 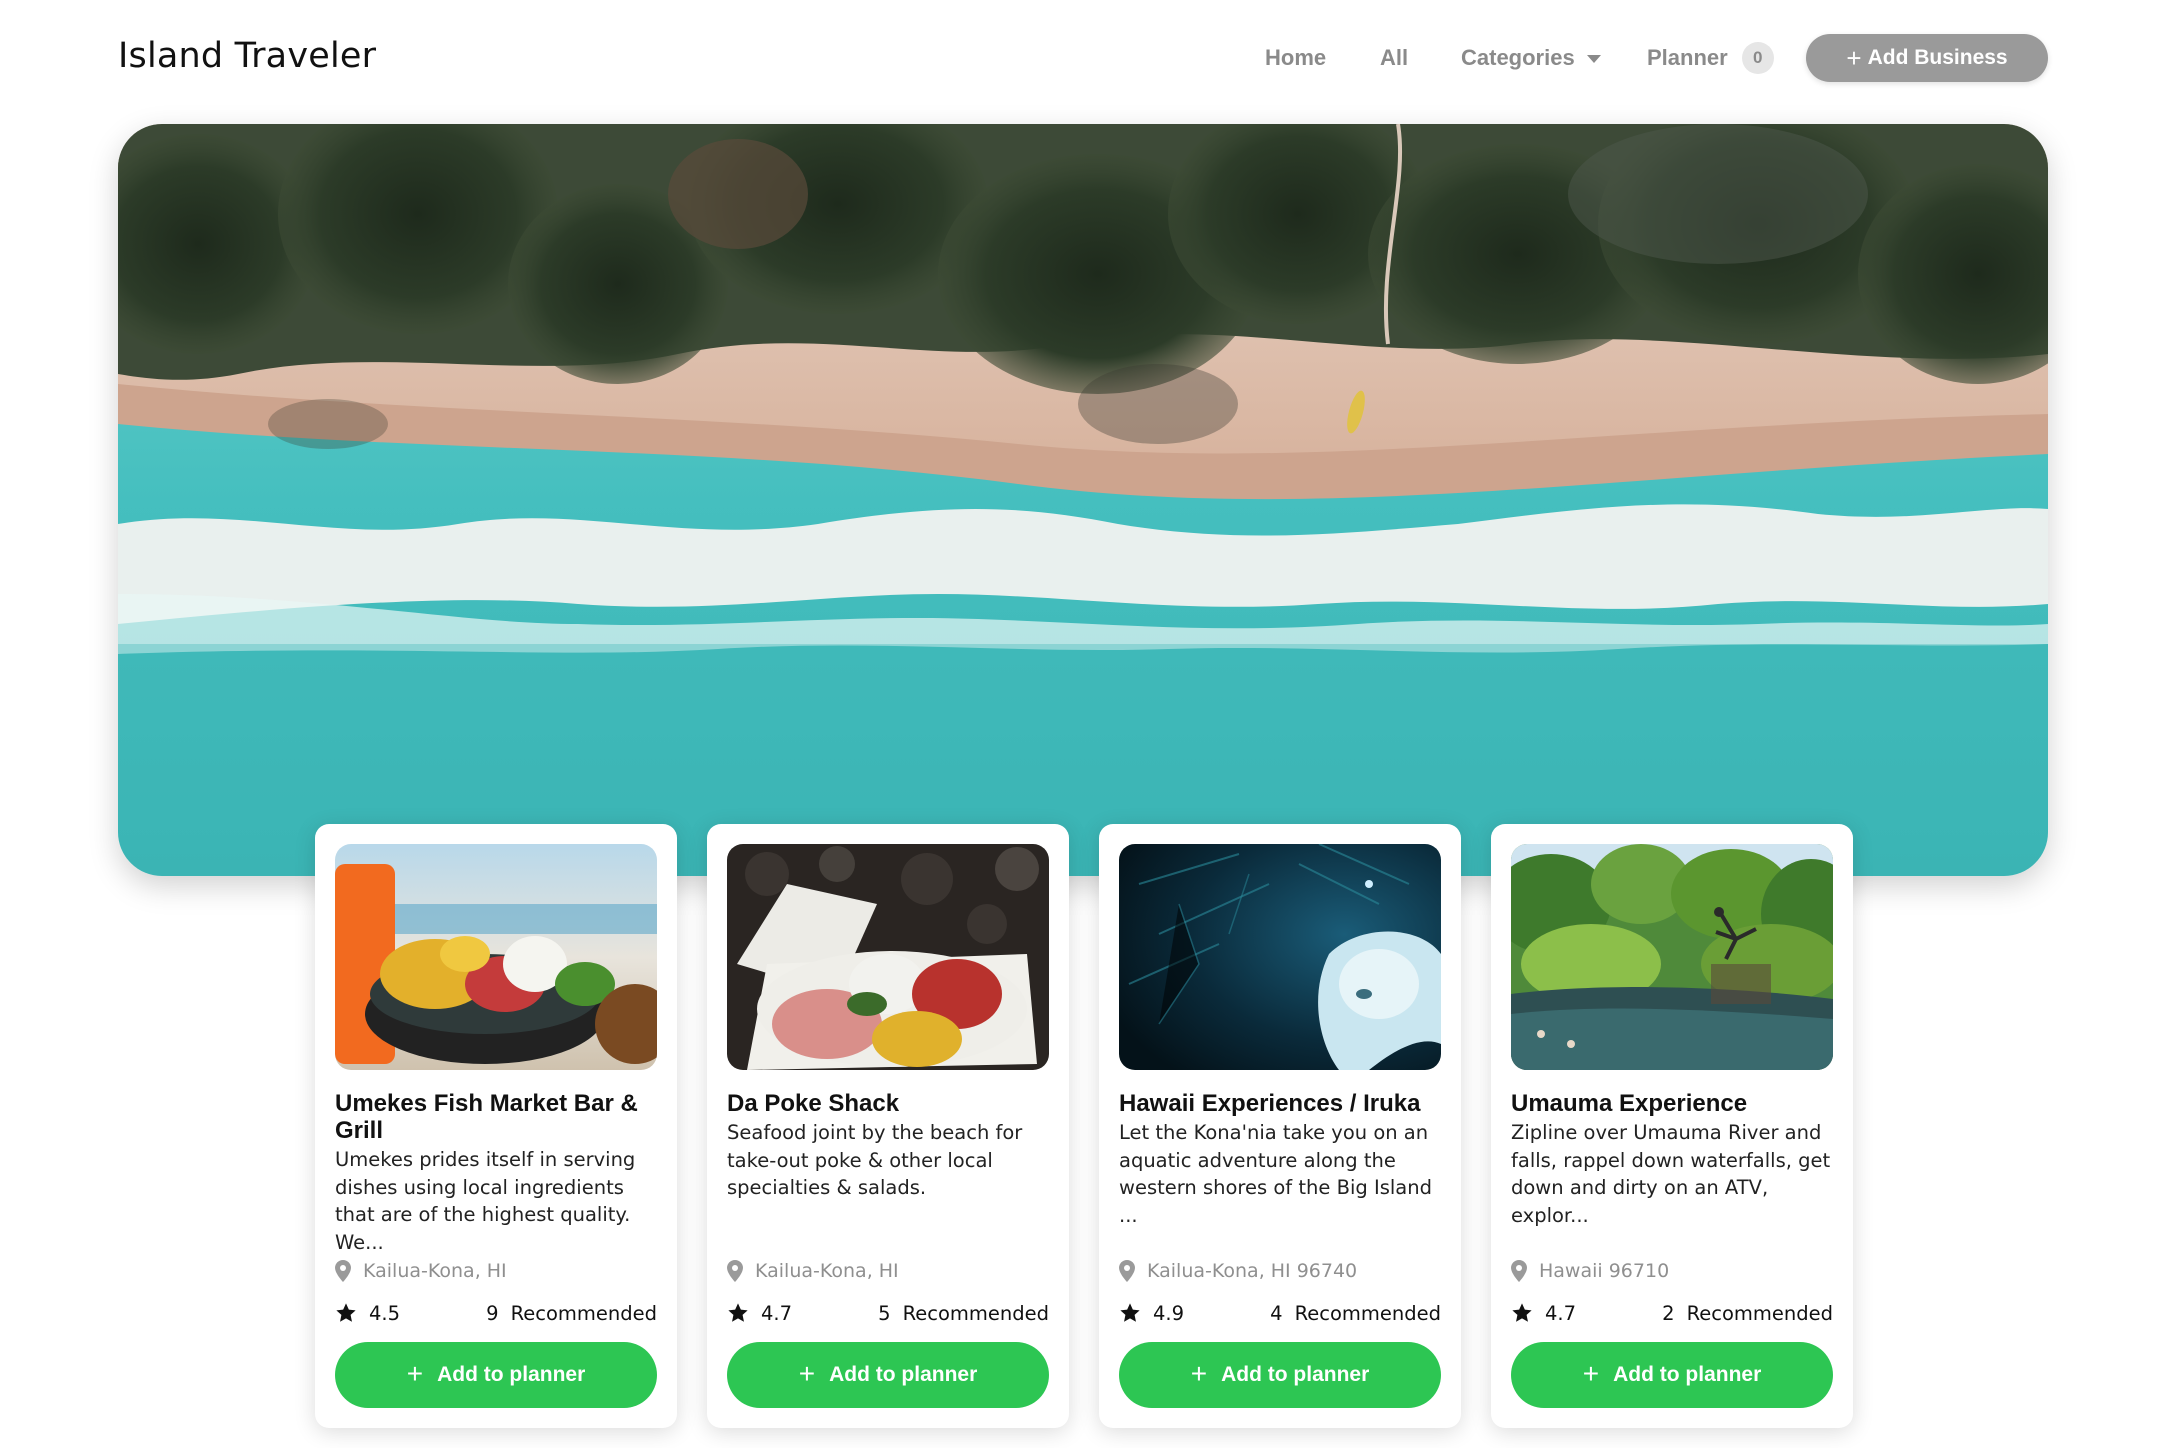 I want to click on add-business-label: Add Business, so click(x=1937, y=57).